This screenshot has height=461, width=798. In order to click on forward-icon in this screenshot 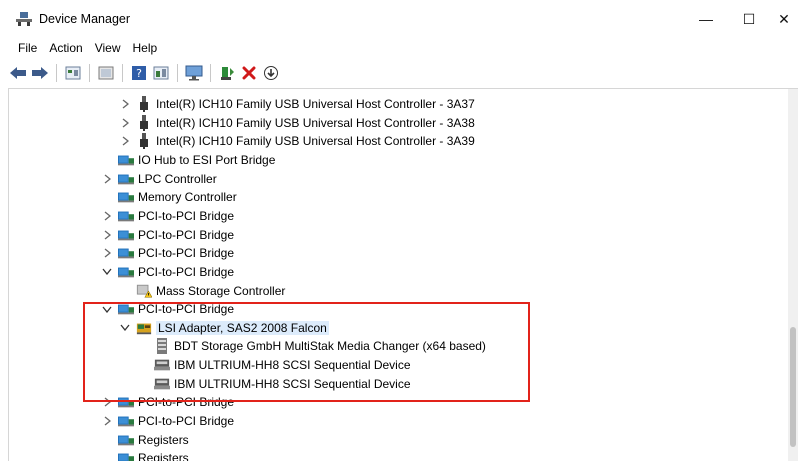, I will do `click(40, 73)`.